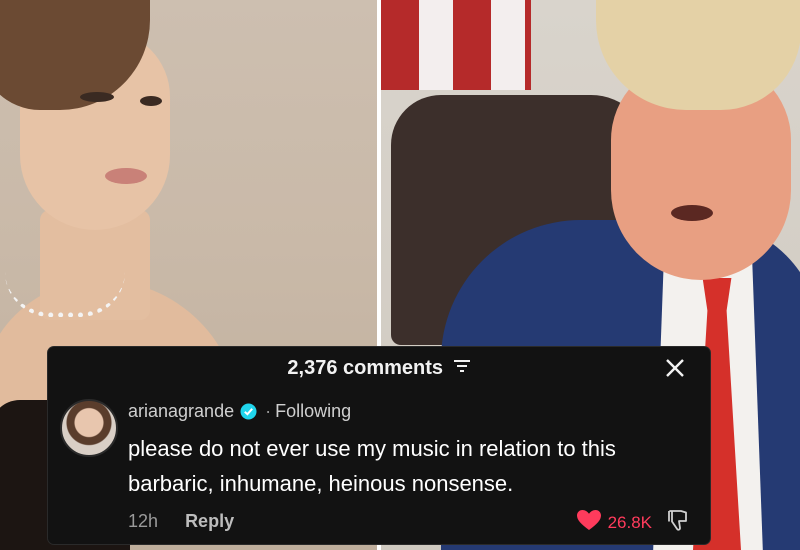 This screenshot has width=800, height=550. What do you see at coordinates (126, 176) in the screenshot?
I see `lips-shape` at bounding box center [126, 176].